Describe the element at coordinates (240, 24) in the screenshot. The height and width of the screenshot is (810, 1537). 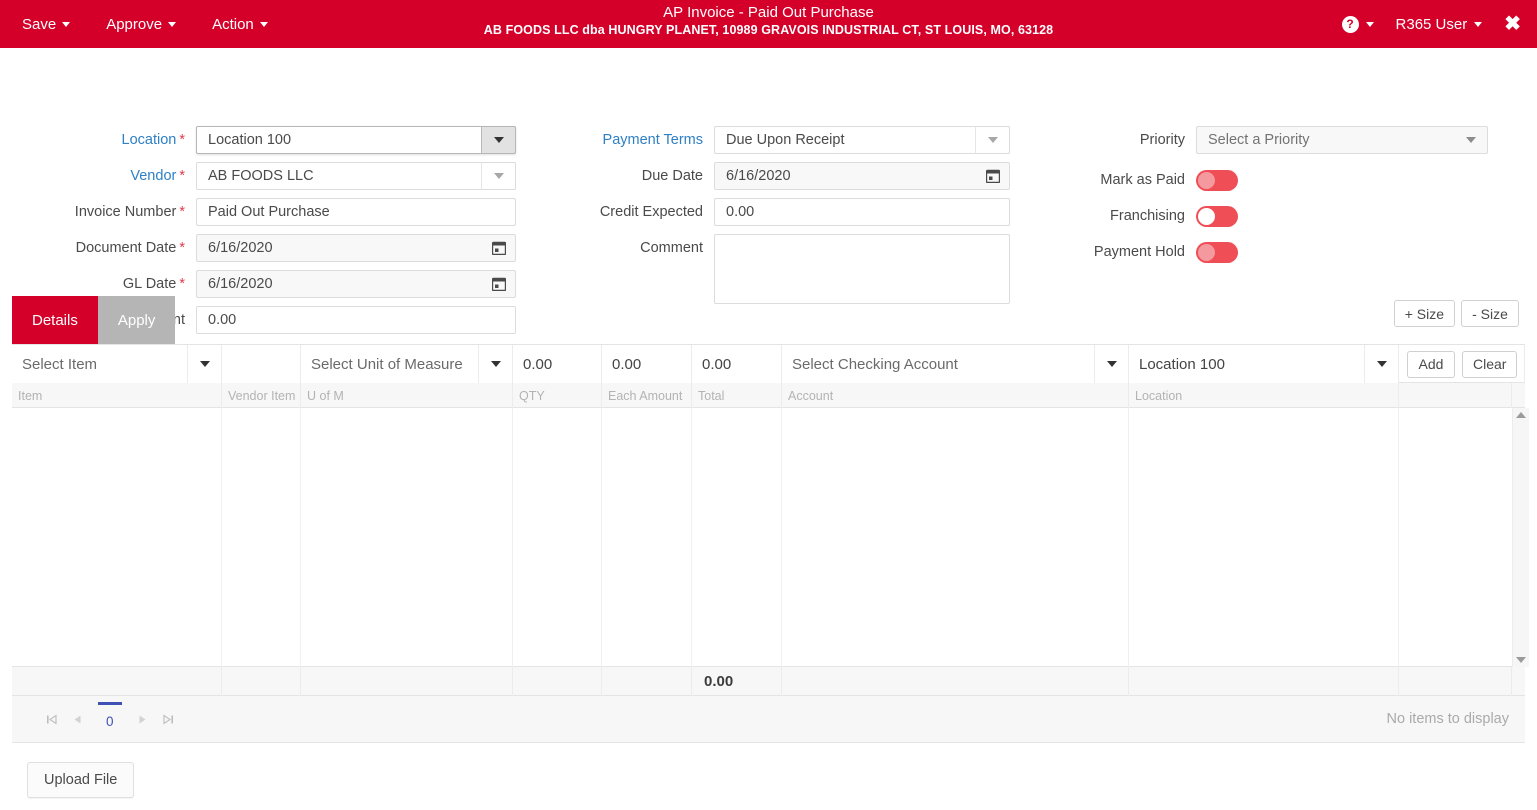
I see `menu-action: Action` at that location.